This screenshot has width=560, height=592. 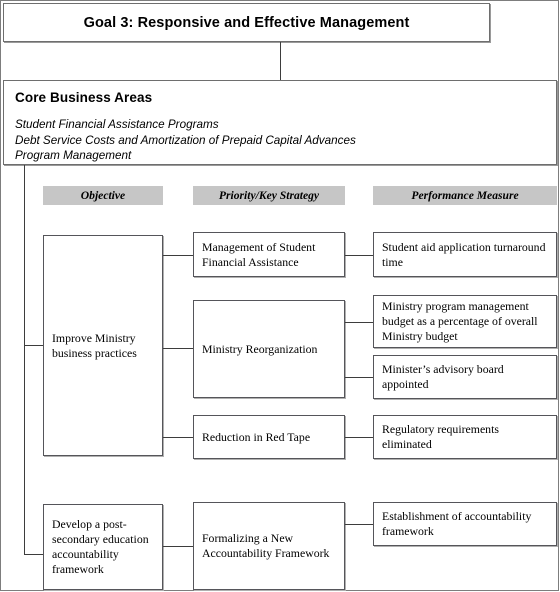 What do you see at coordinates (178, 437) in the screenshot?
I see `connector-objective1-to-strategy3` at bounding box center [178, 437].